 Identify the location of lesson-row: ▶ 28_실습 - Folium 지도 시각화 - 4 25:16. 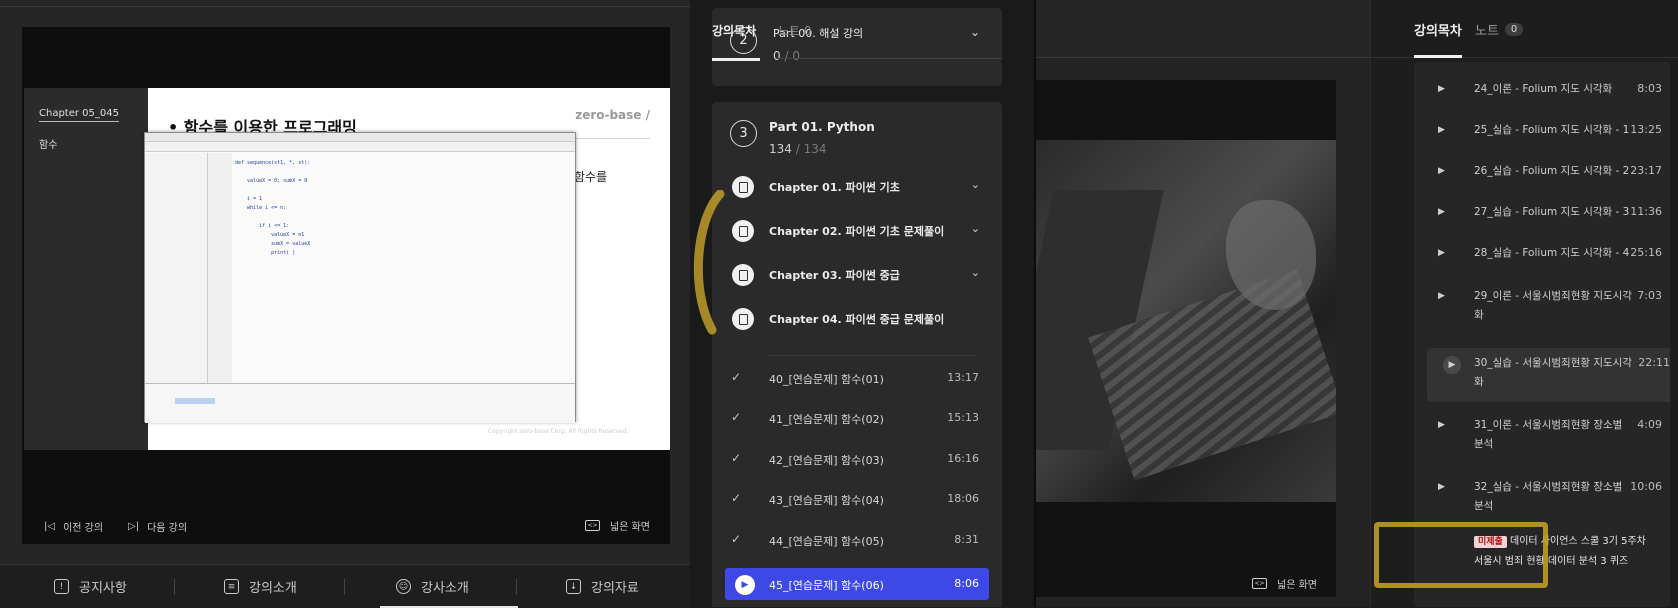
(1542, 255).